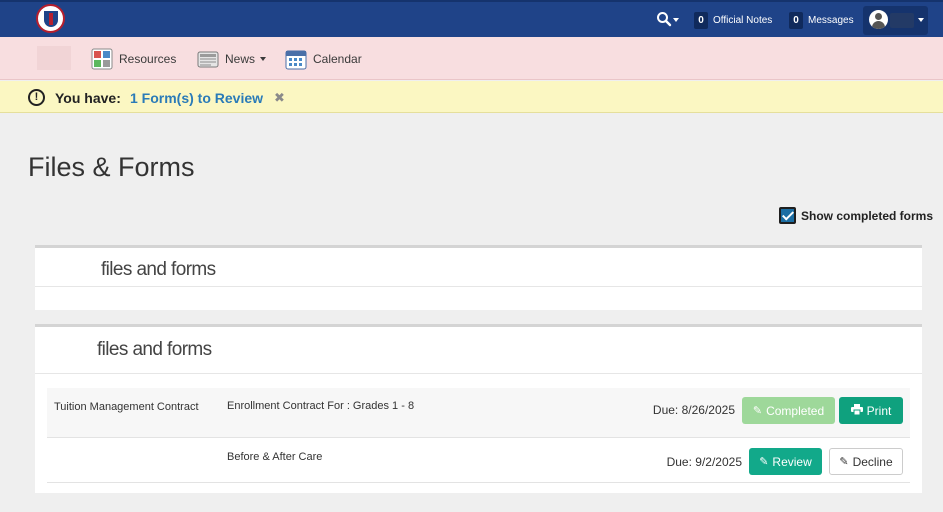  Describe the element at coordinates (296, 59) in the screenshot. I see `calendar-icon` at that location.